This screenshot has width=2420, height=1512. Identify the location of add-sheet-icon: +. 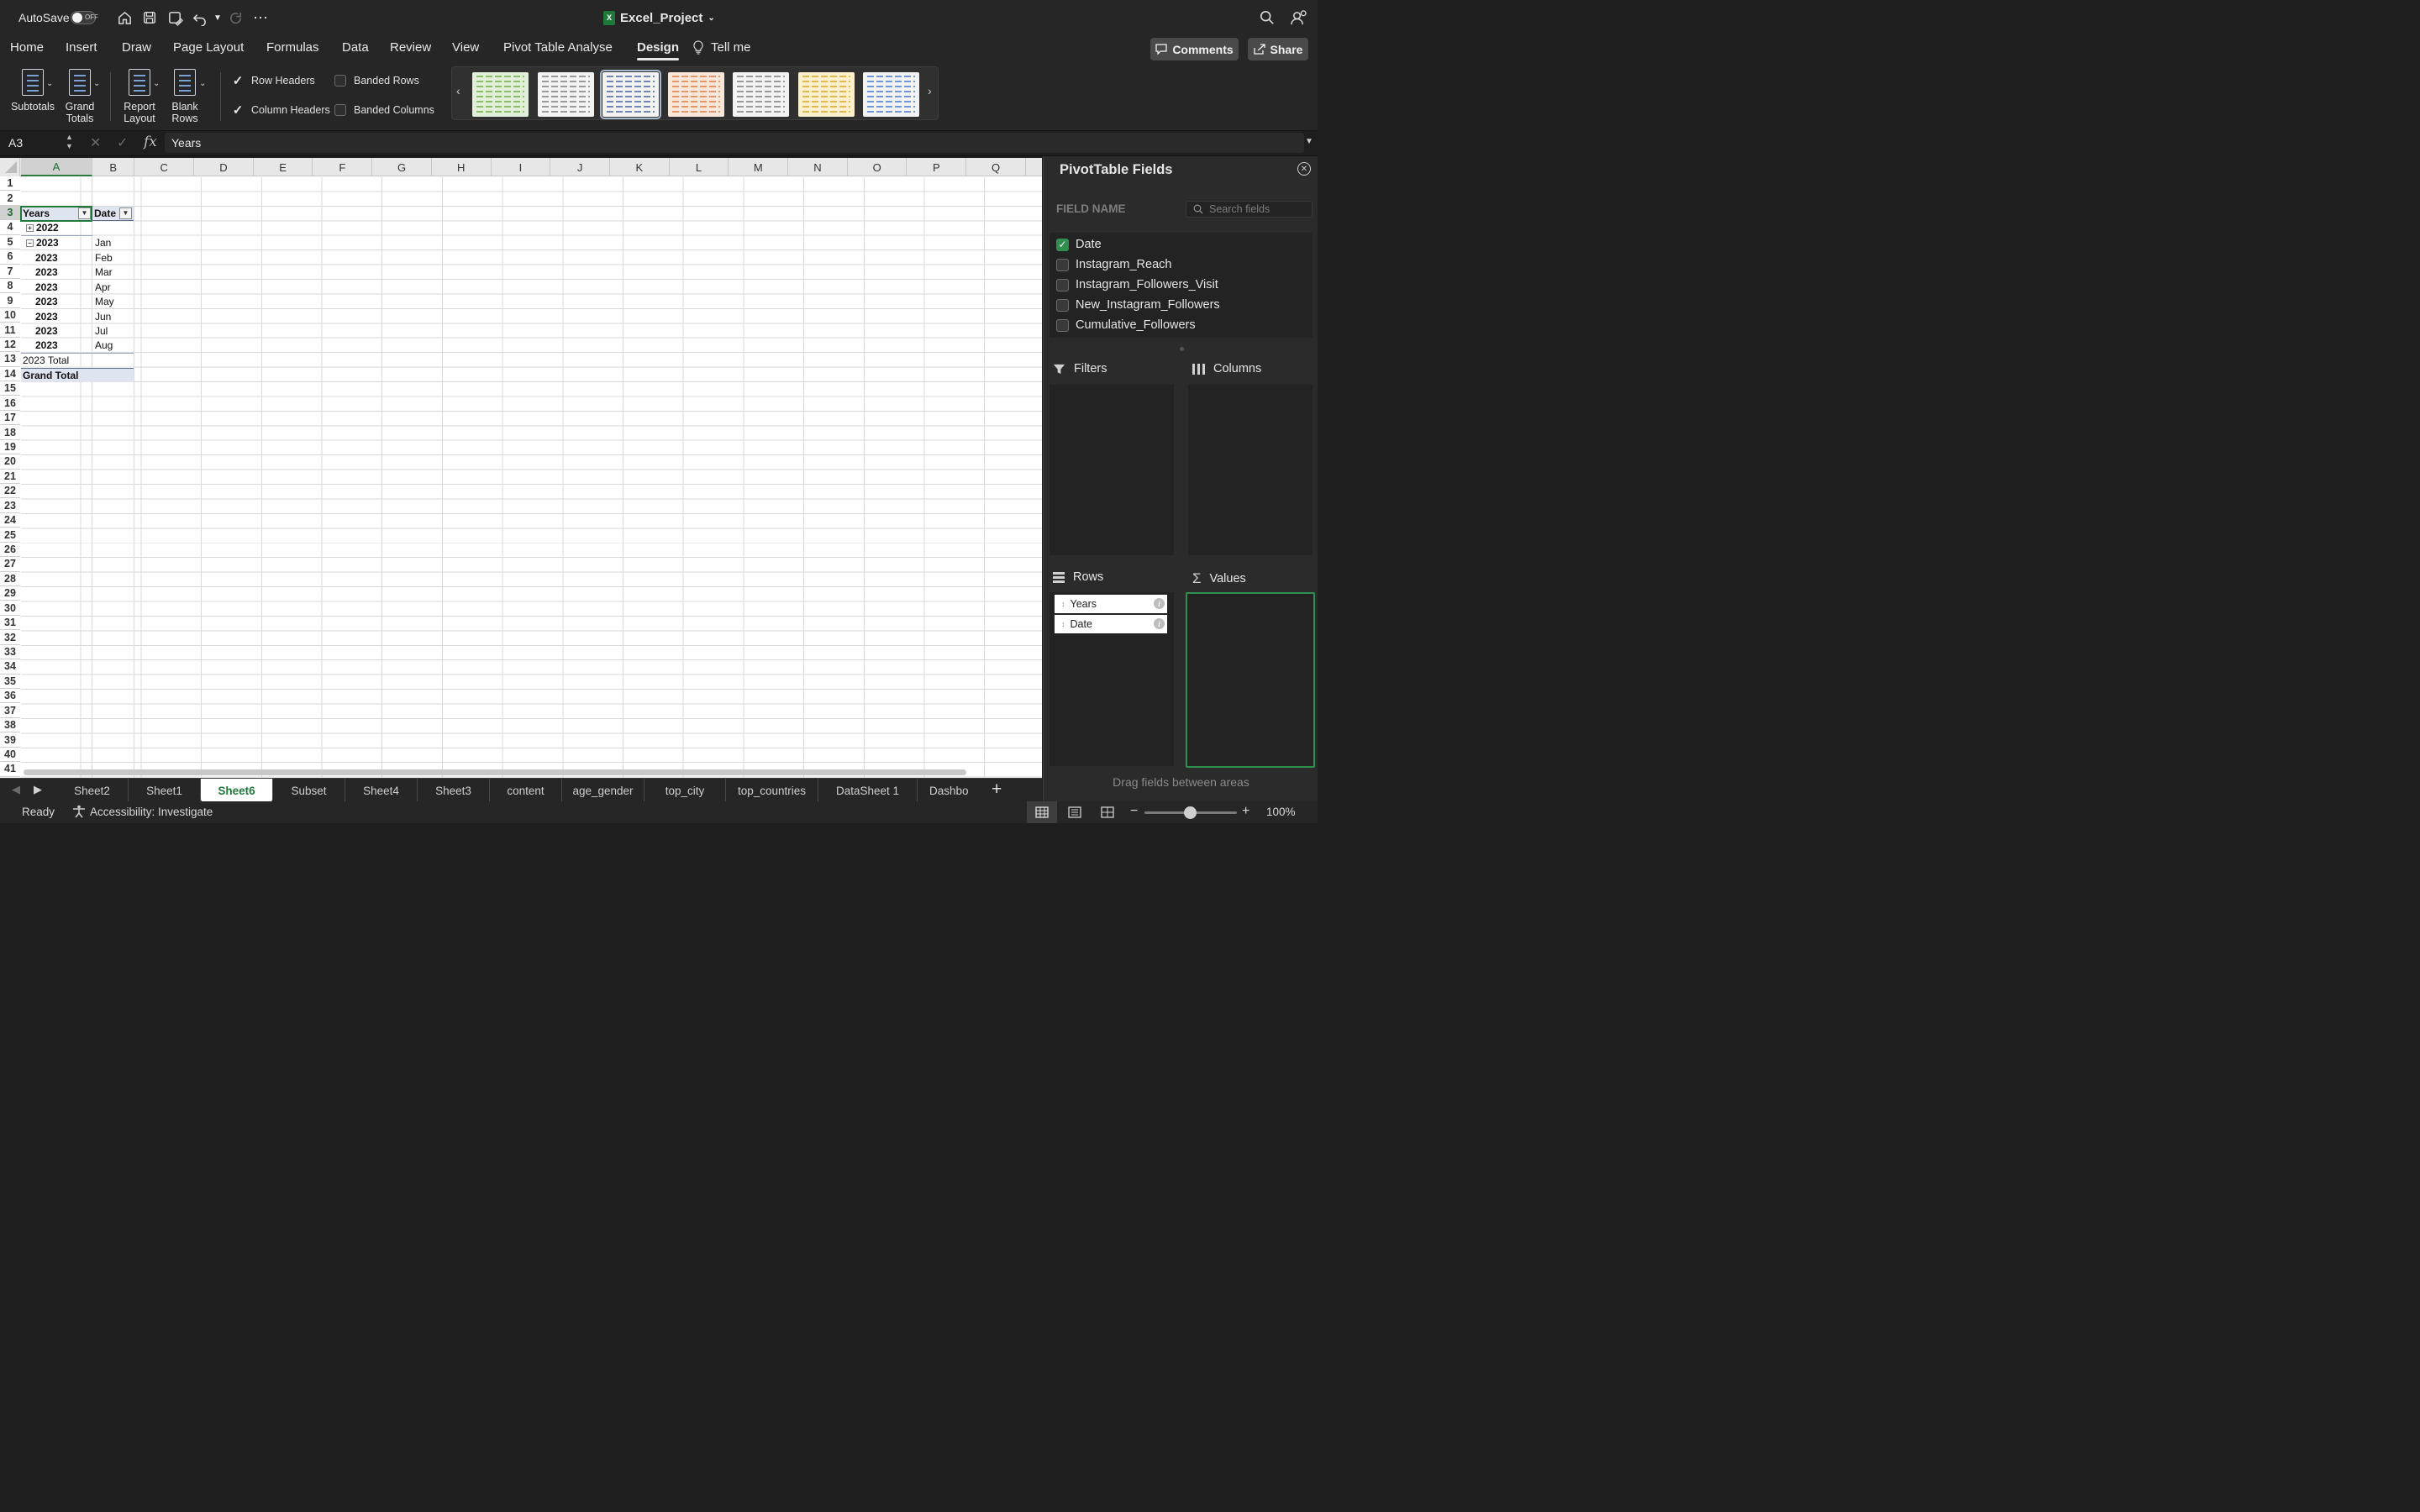
(997, 790).